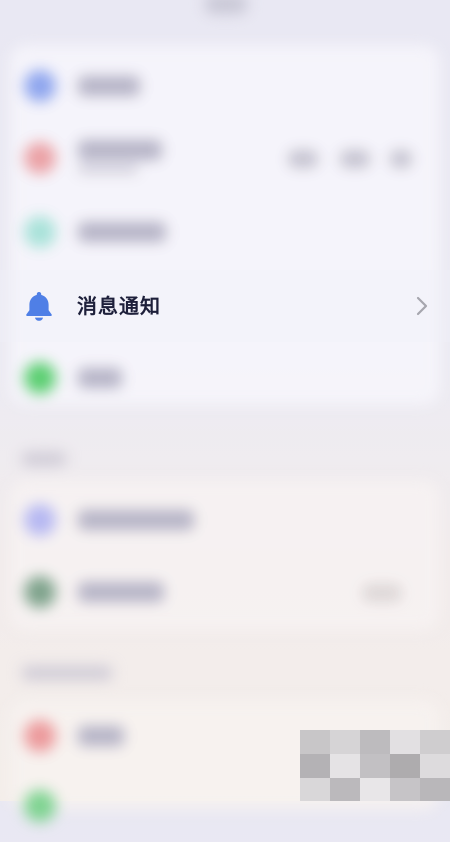 The image size is (450, 842). Describe the element at coordinates (375, 765) in the screenshot. I see `pixelated-overlay` at that location.